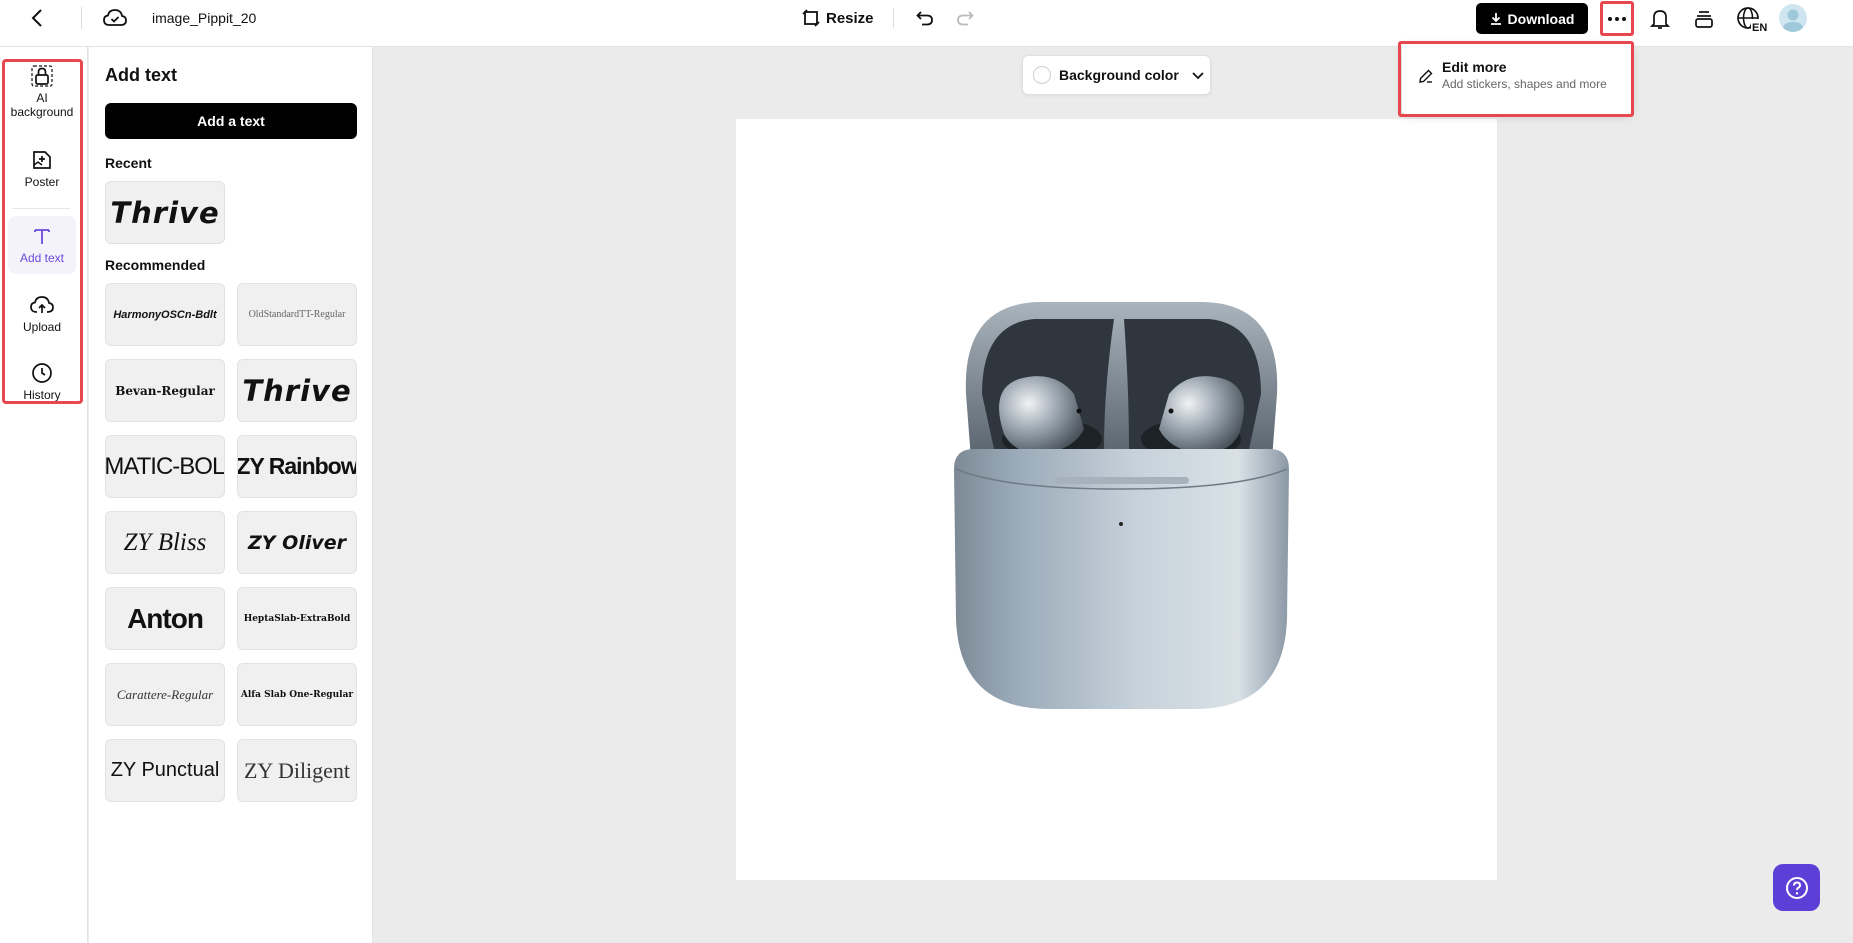  I want to click on avatar-icon, so click(1793, 20).